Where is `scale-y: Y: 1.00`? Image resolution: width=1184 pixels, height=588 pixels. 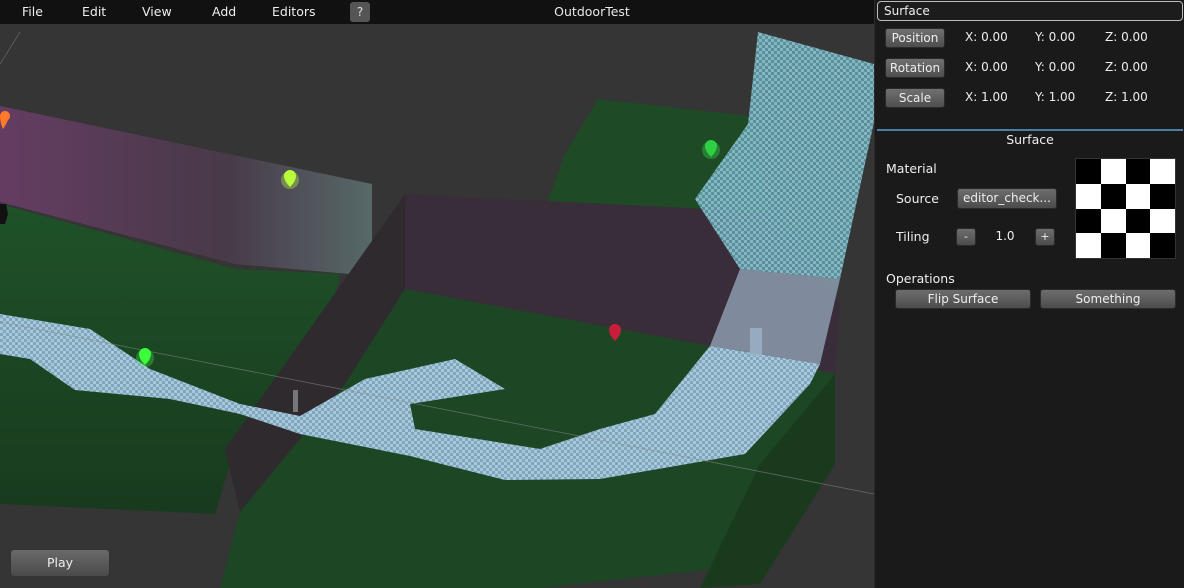 scale-y: Y: 1.00 is located at coordinates (1055, 97).